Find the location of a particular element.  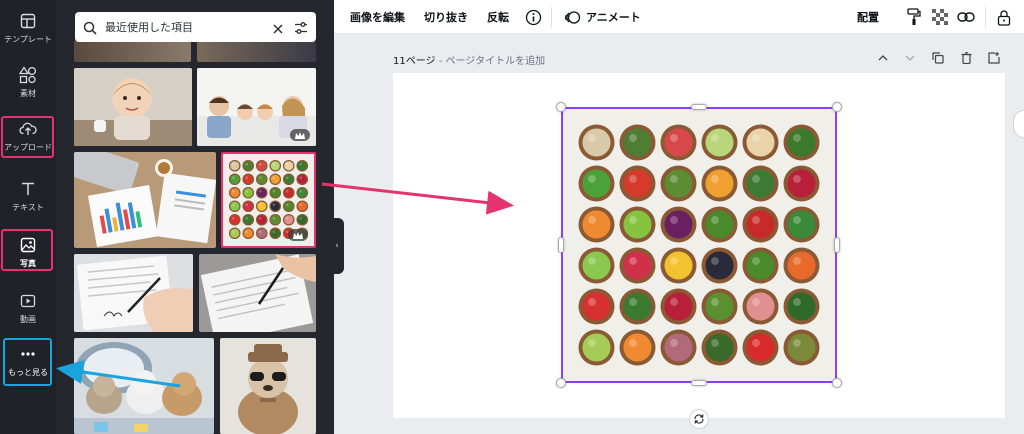

resize-handle-top is located at coordinates (699, 107).